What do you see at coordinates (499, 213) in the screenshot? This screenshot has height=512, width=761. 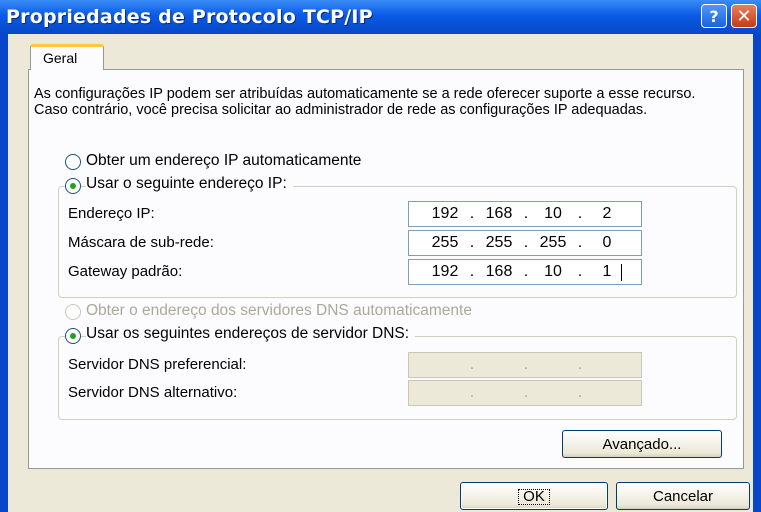 I see `ip-octet-2: 168` at bounding box center [499, 213].